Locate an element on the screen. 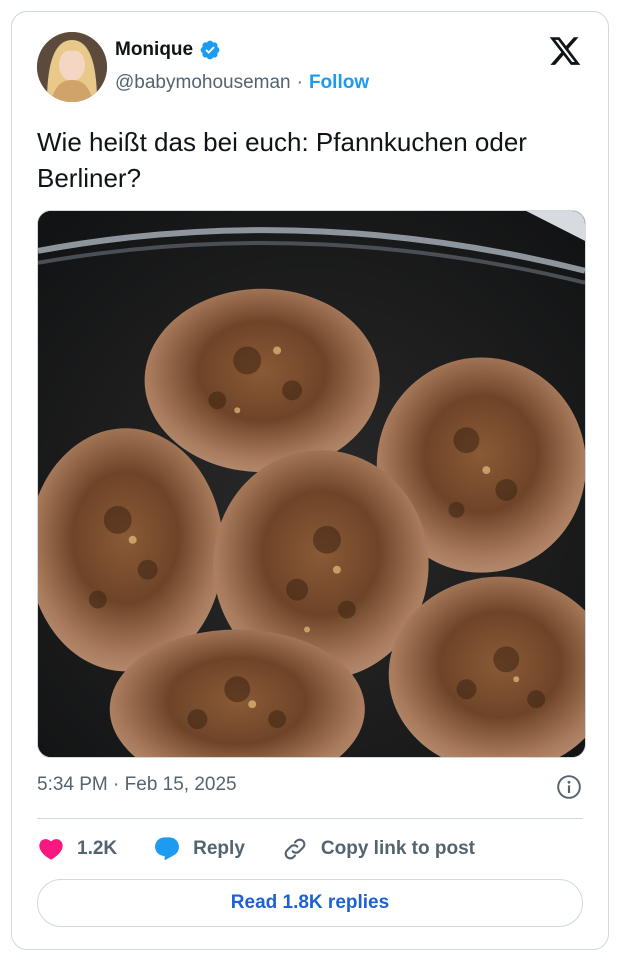  like-button: 1.2K is located at coordinates (77, 849).